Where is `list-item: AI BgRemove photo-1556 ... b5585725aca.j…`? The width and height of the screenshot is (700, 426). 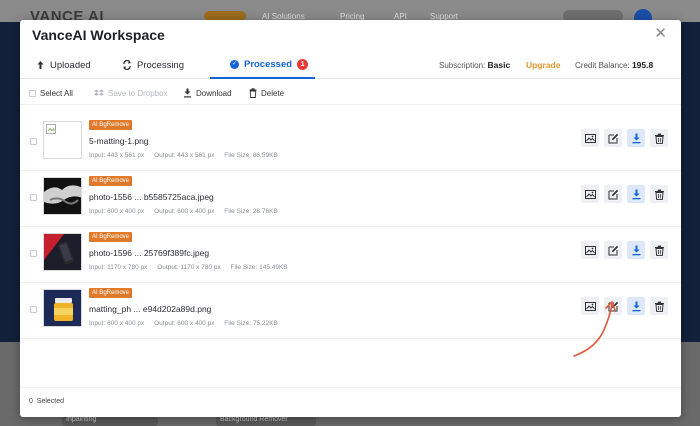 list-item: AI BgRemove photo-1556 ... b5585725aca.j… is located at coordinates (350, 199).